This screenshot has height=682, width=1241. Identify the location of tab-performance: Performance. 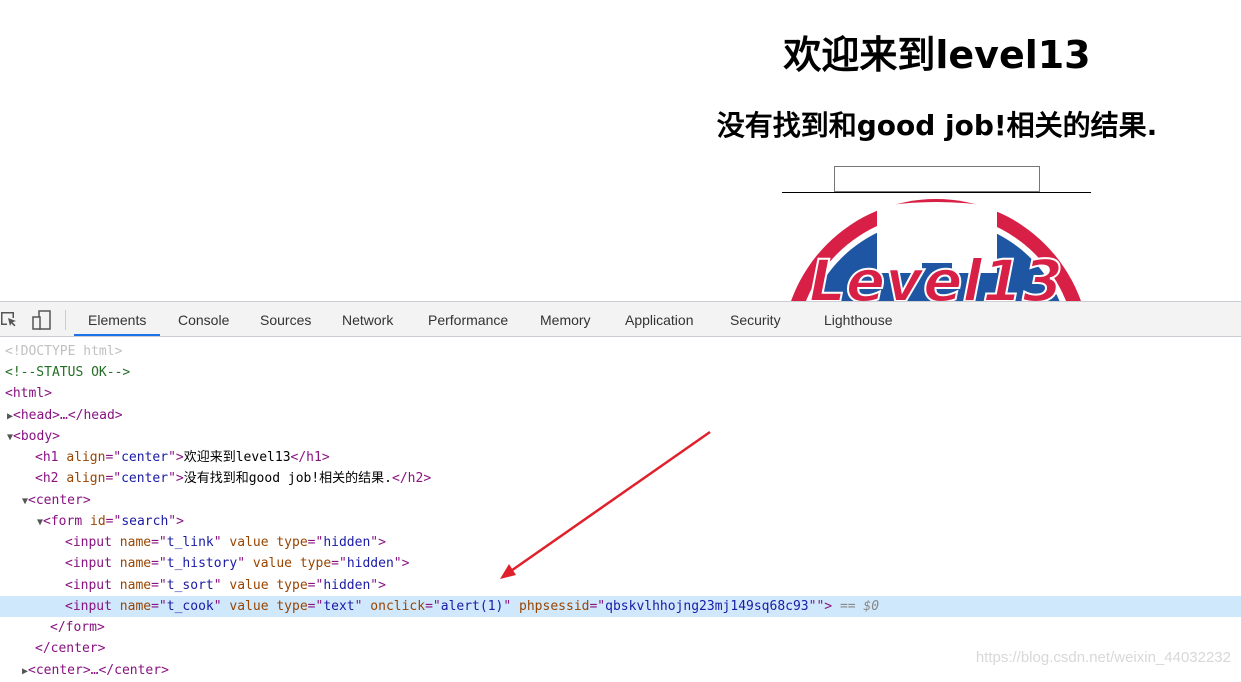
(468, 319).